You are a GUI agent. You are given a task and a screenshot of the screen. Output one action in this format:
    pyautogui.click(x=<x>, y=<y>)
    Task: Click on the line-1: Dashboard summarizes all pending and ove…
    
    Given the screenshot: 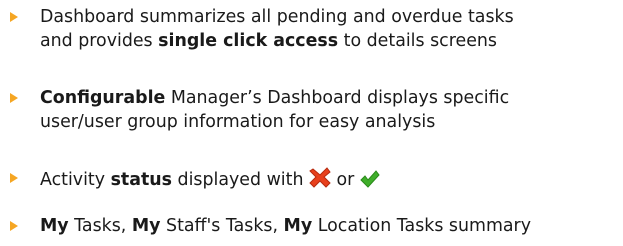 What is the action you would take?
    pyautogui.click(x=277, y=17)
    